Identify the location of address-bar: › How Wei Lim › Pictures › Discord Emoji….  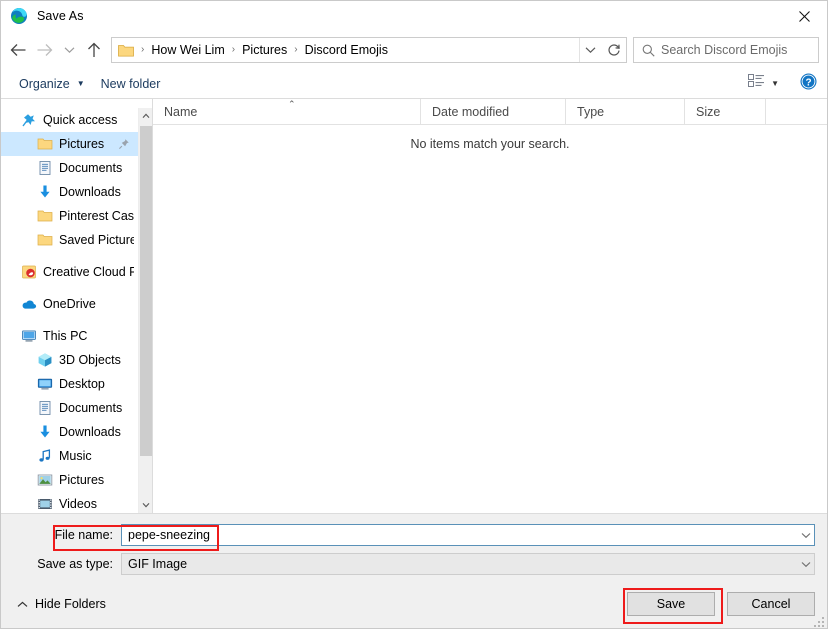
(356, 50).